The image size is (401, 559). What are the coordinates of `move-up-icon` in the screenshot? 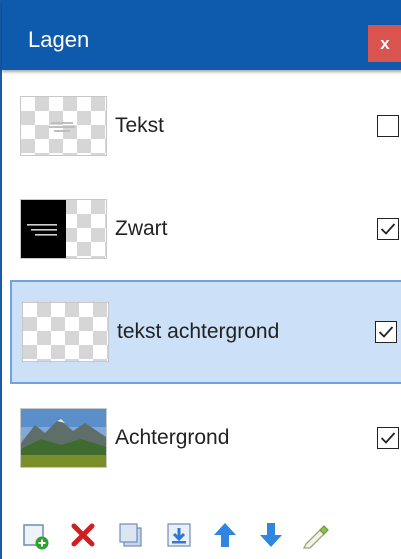 It's located at (225, 535).